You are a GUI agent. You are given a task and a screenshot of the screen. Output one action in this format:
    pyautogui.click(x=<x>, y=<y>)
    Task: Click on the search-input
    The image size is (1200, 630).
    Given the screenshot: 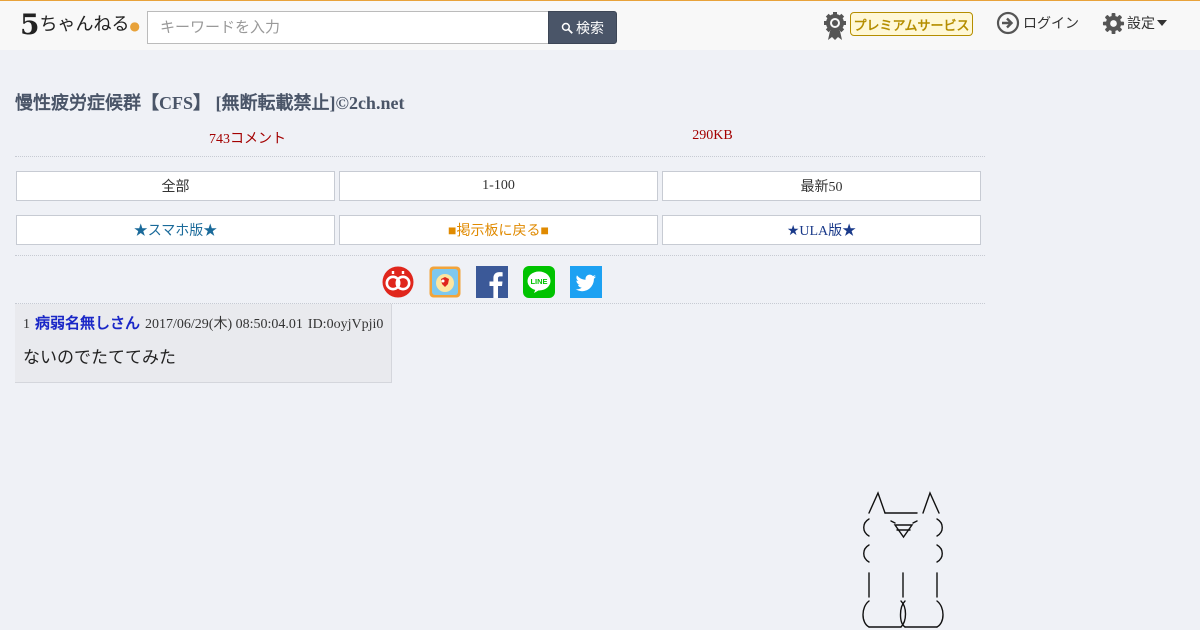 What is the action you would take?
    pyautogui.click(x=348, y=27)
    